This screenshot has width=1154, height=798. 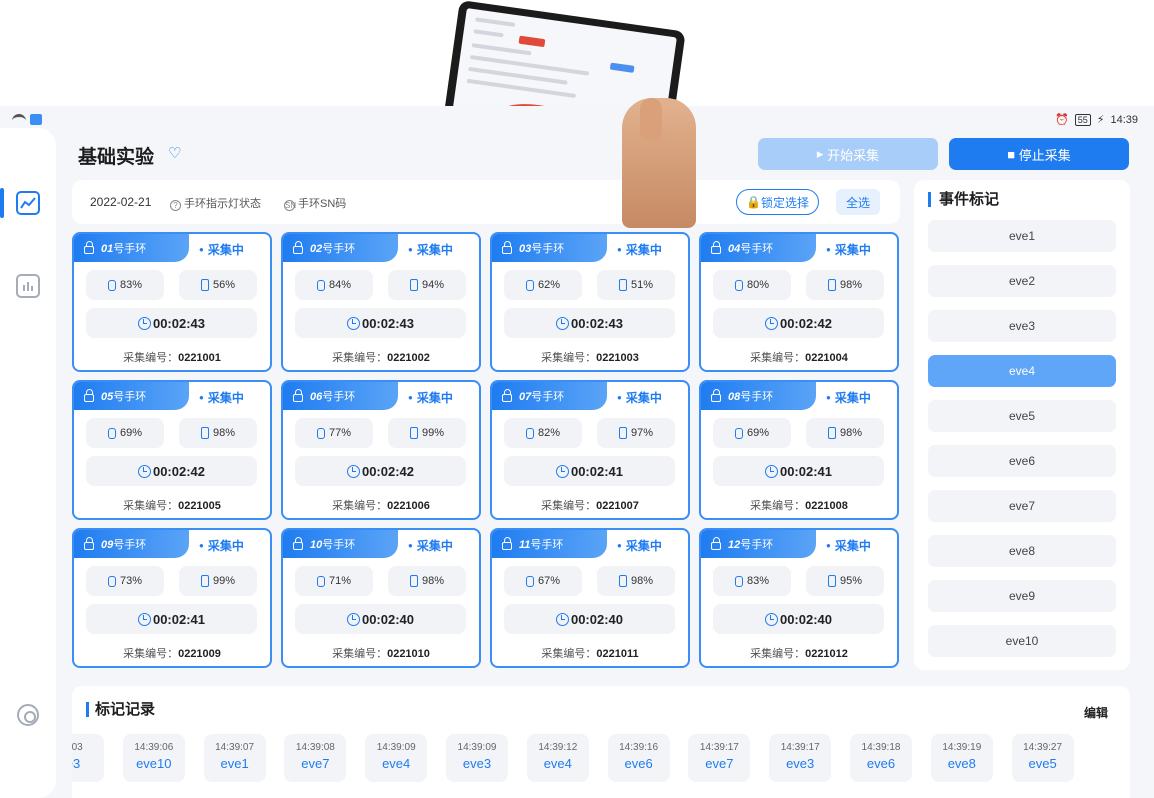 What do you see at coordinates (1022, 461) in the screenshot?
I see `event-button-eve6: eve6` at bounding box center [1022, 461].